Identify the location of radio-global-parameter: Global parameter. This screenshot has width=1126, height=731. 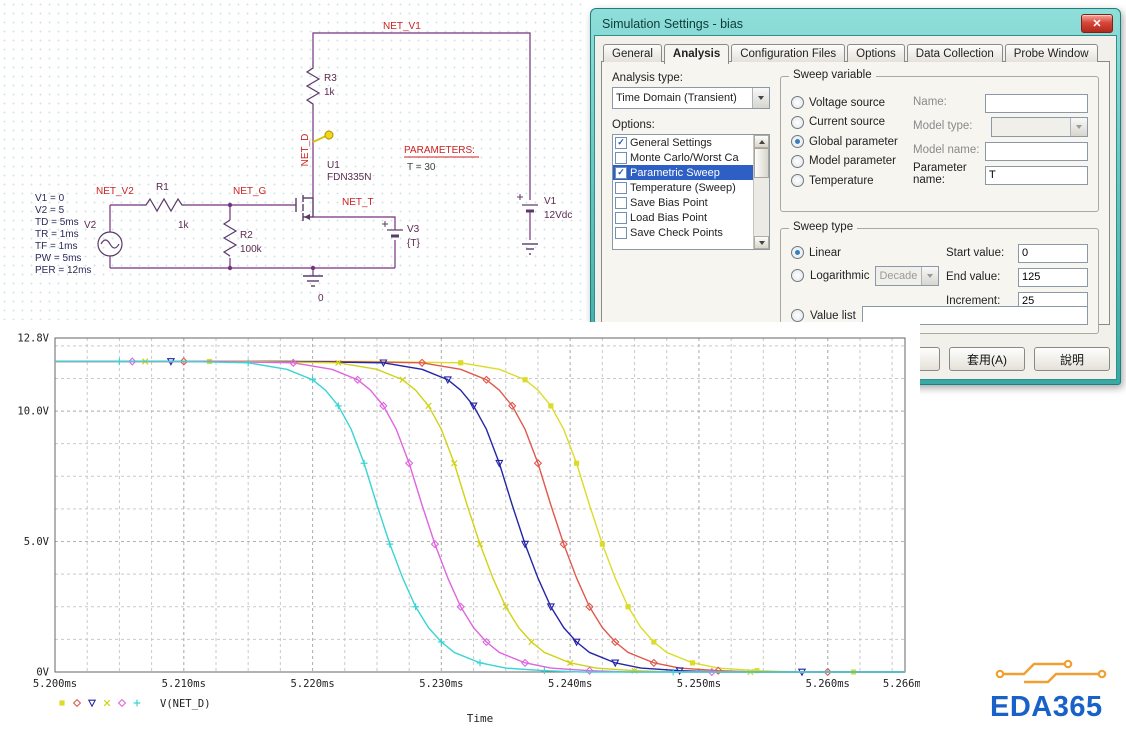
(844, 142).